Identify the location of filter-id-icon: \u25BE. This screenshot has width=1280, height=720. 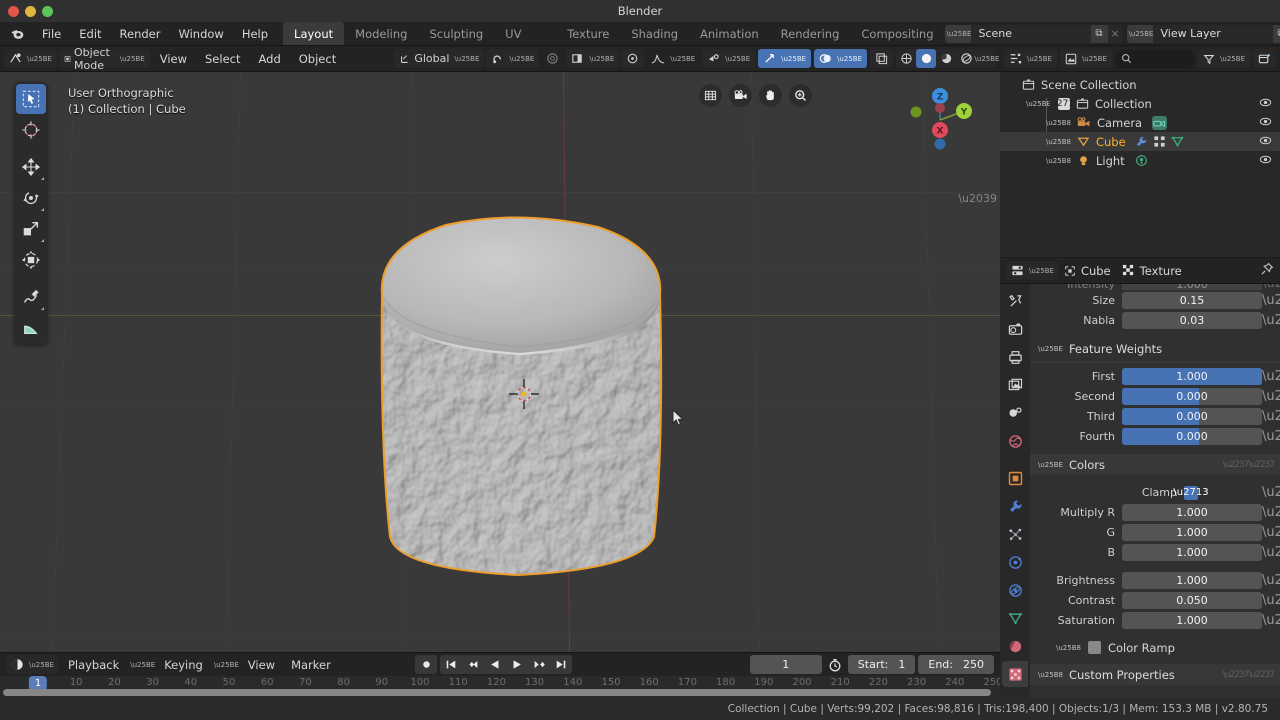
(1085, 58).